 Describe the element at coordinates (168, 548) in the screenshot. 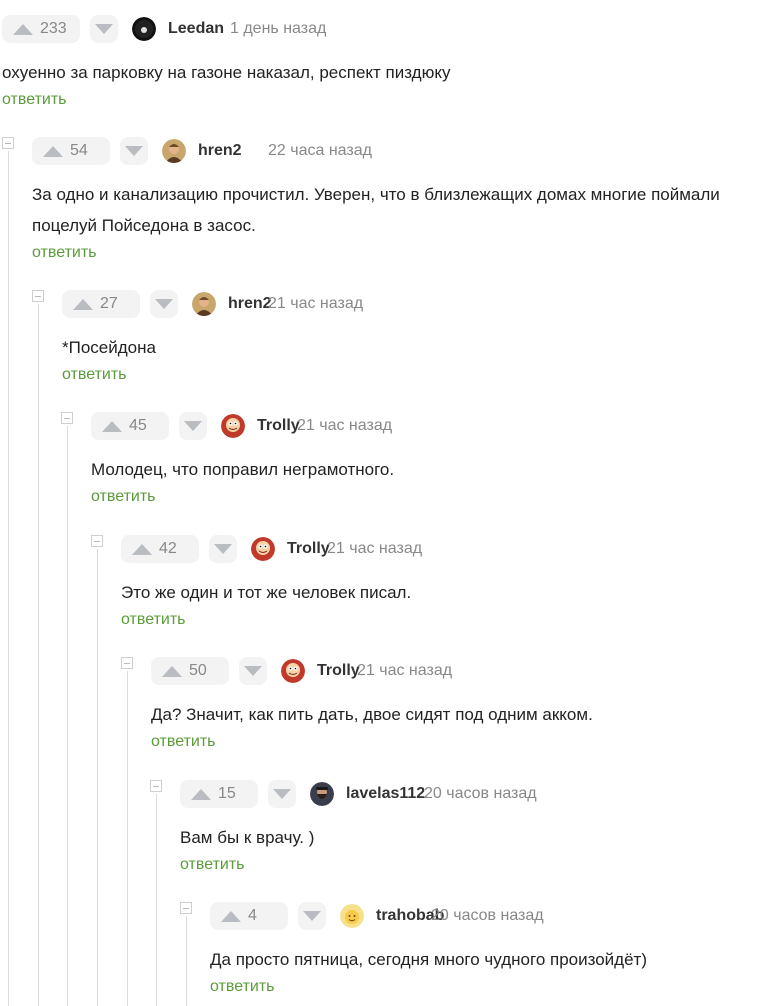

I see `rating-count: 42` at that location.